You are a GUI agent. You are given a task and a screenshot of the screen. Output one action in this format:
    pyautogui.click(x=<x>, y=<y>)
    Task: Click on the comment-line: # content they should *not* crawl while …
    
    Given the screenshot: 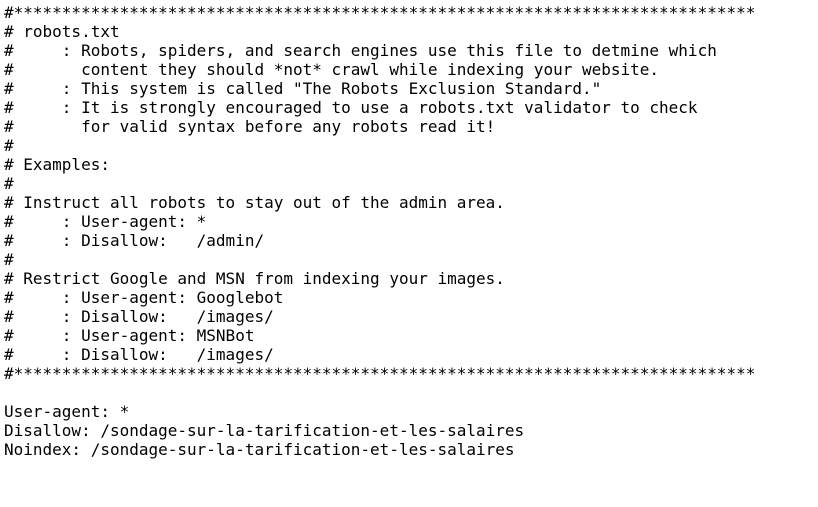 What is the action you would take?
    pyautogui.click(x=332, y=69)
    